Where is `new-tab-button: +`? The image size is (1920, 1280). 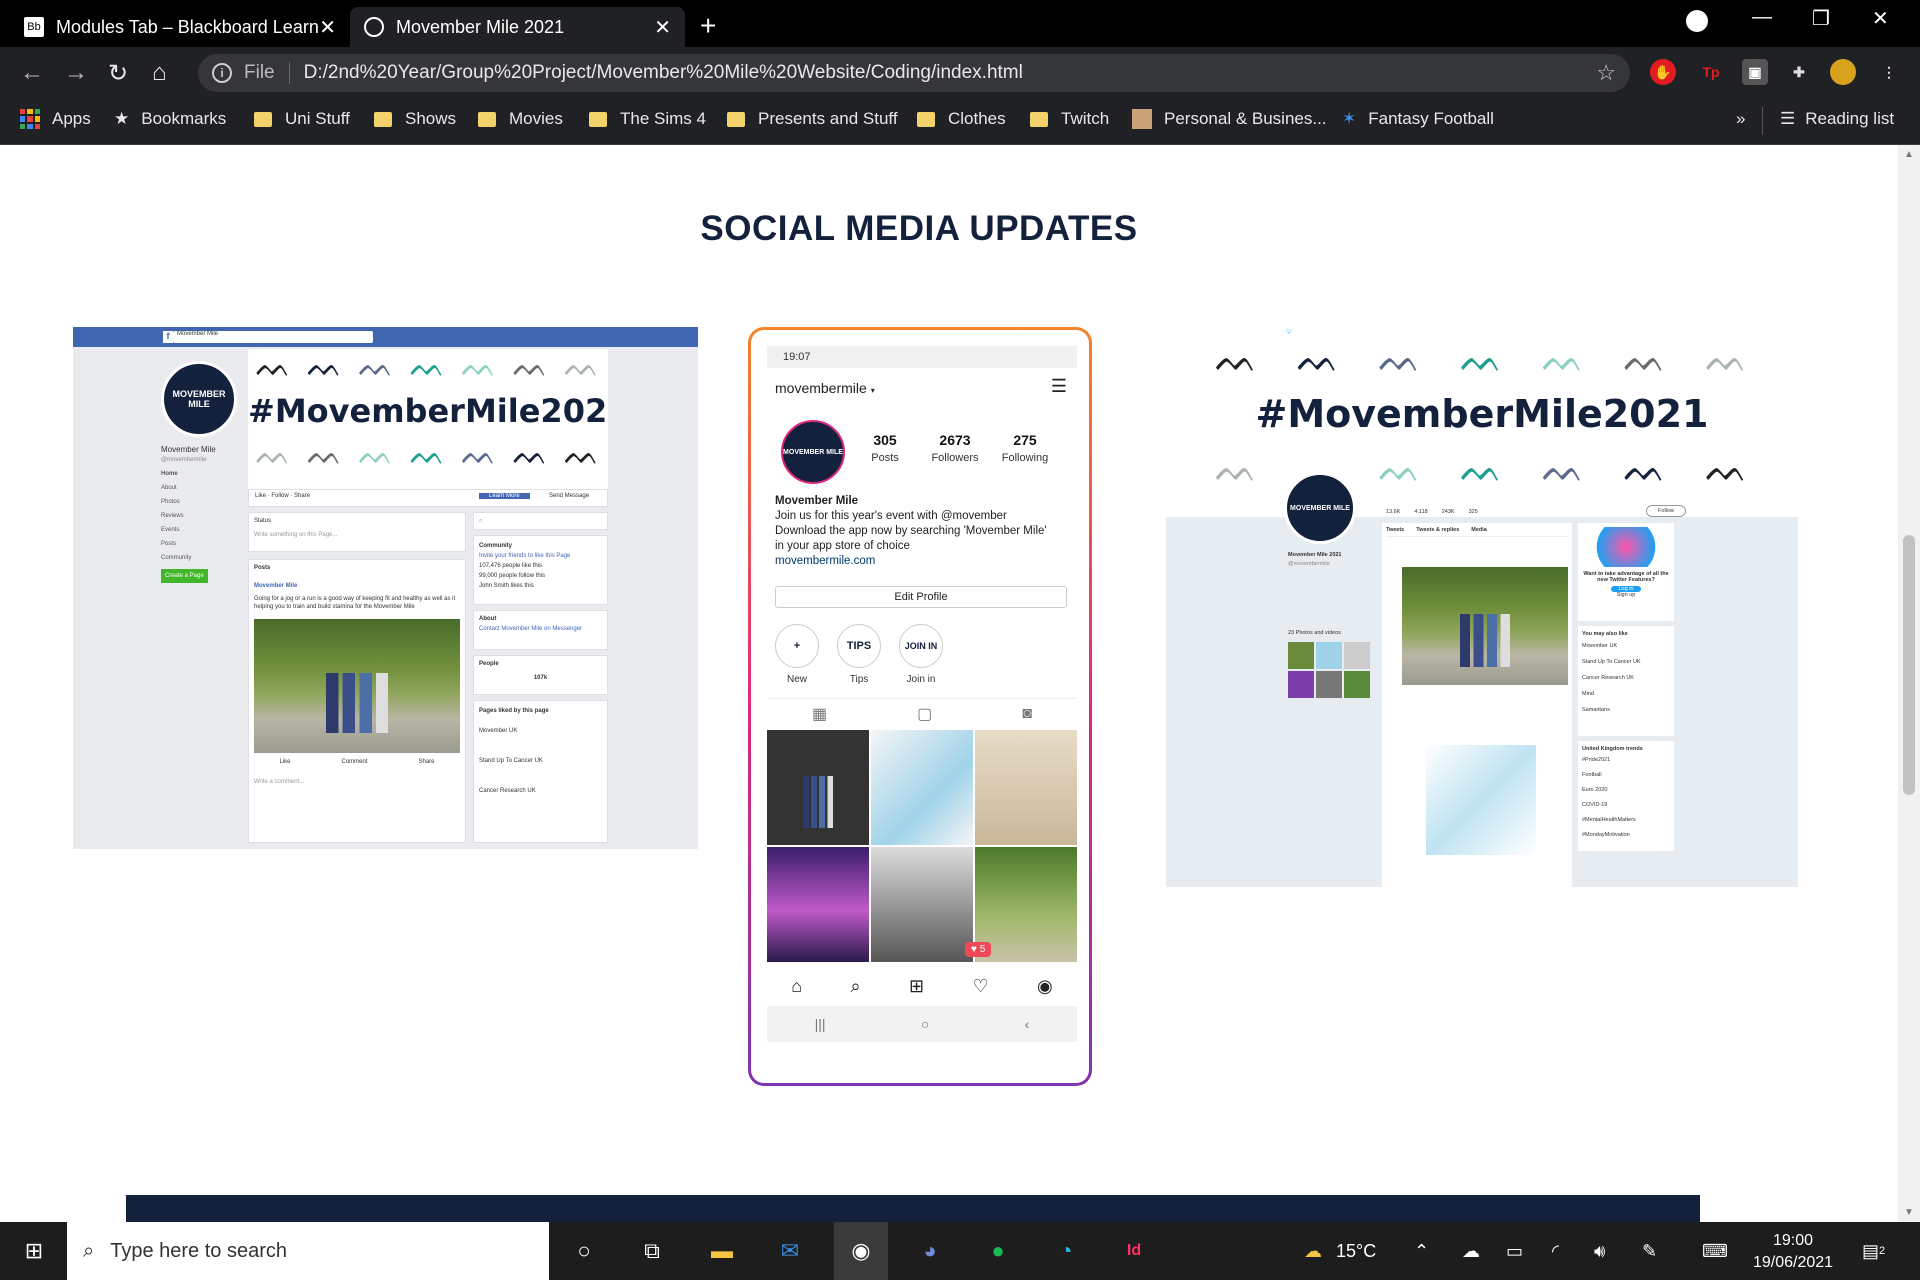
new-tab-button: + is located at coordinates (708, 26).